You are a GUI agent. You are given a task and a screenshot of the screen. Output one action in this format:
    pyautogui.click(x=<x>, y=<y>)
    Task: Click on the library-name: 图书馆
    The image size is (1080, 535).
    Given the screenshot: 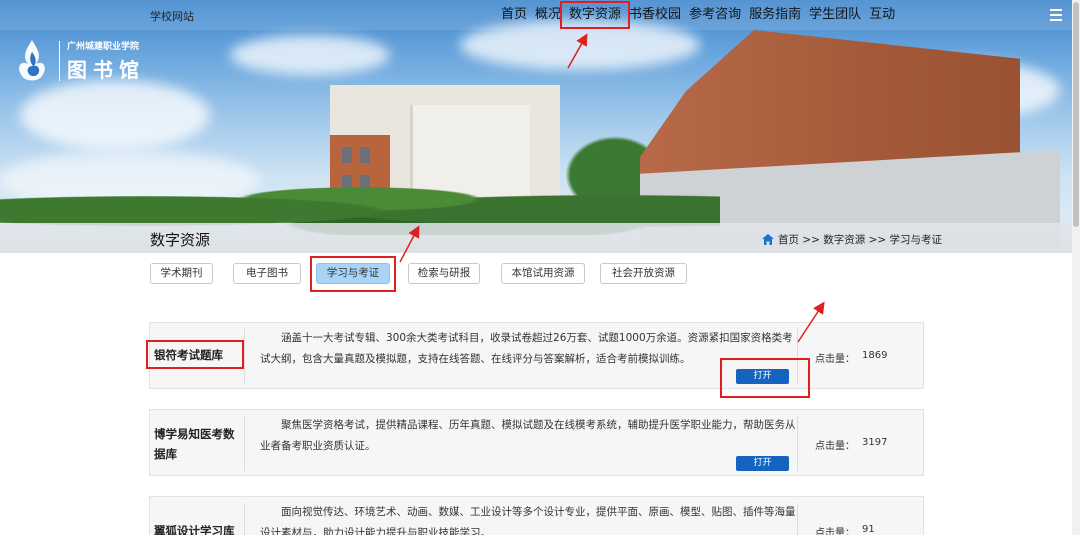 What is the action you would take?
    pyautogui.click(x=106, y=70)
    